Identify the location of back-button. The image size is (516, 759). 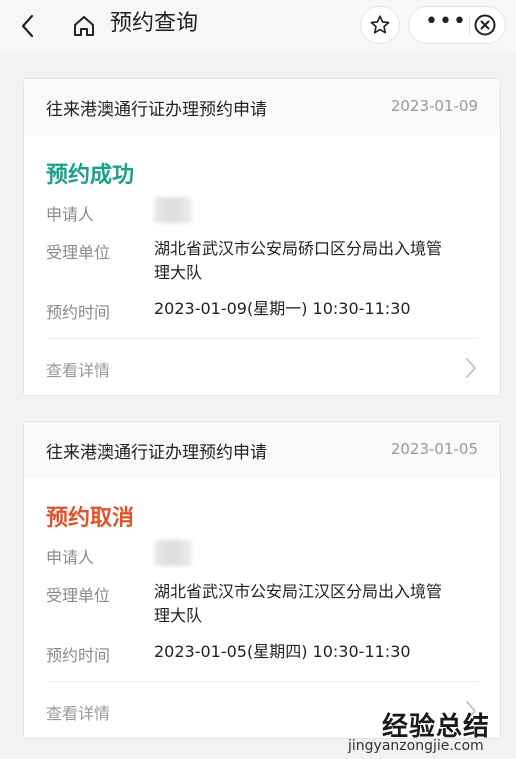
(28, 26).